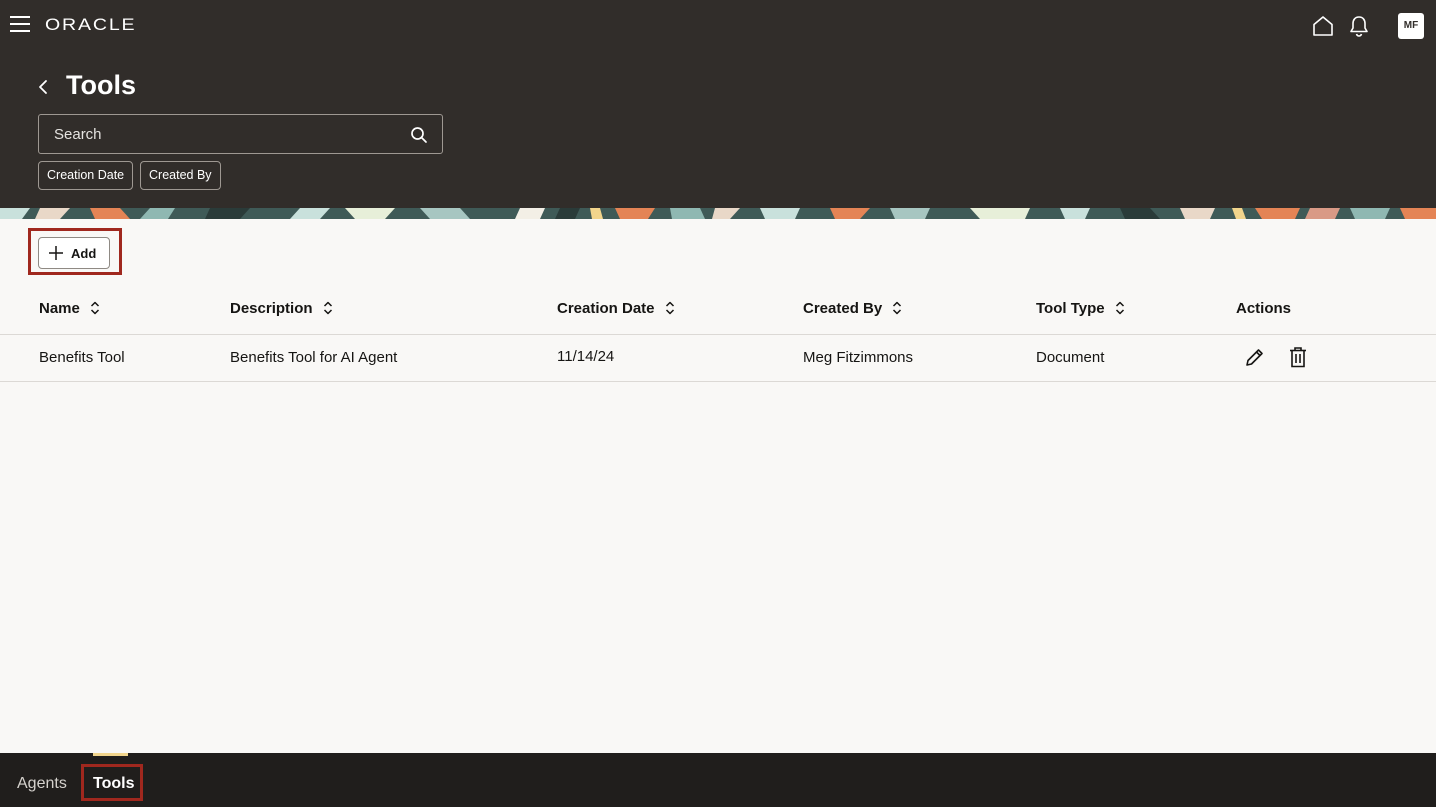 This screenshot has height=807, width=1436. What do you see at coordinates (59, 308) in the screenshot?
I see `column-header-label: Name` at bounding box center [59, 308].